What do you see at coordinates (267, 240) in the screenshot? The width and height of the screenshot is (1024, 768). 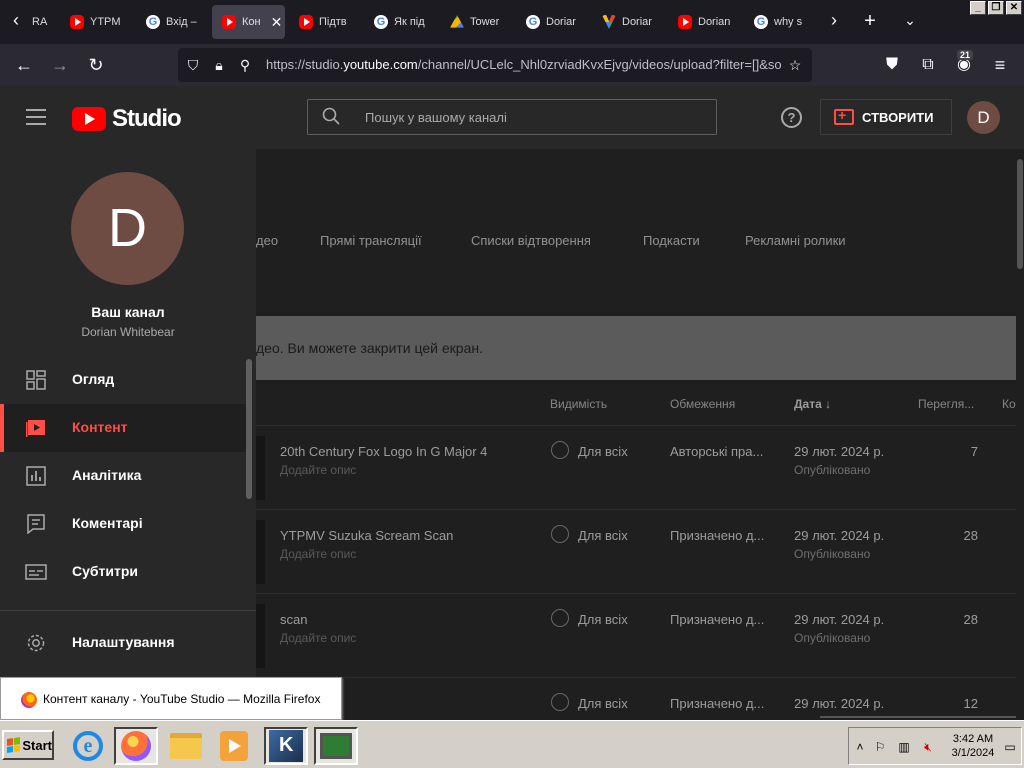 I see `tab-videos: део` at bounding box center [267, 240].